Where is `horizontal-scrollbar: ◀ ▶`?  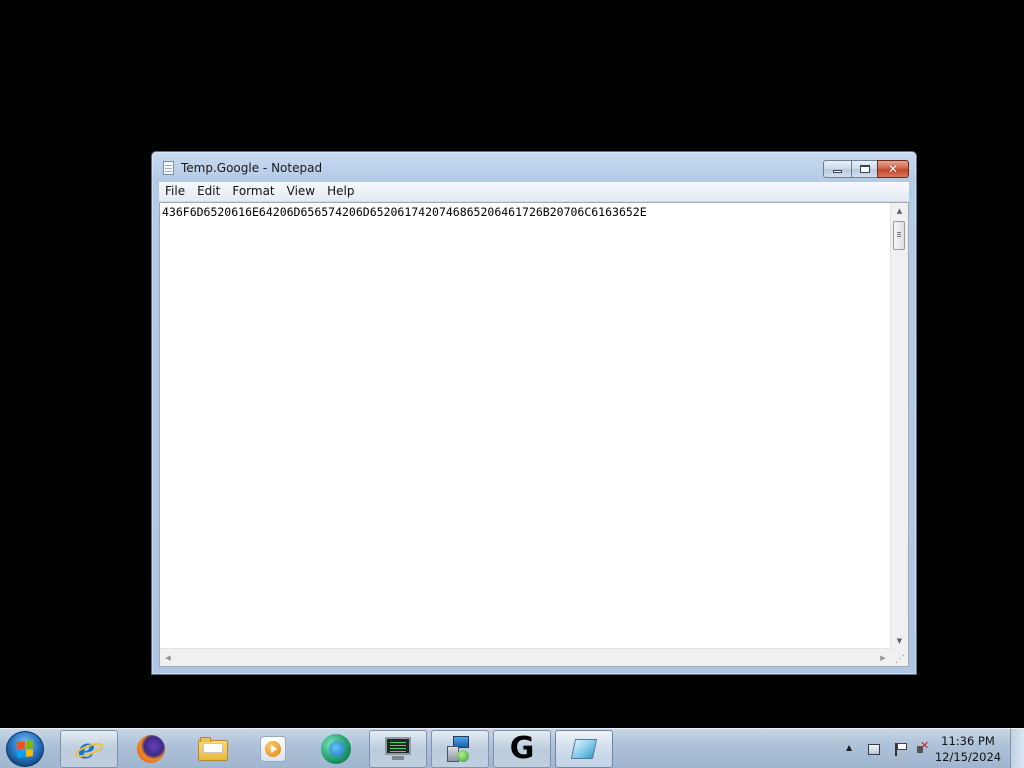
horizontal-scrollbar: ◀ ▶ is located at coordinates (525, 657).